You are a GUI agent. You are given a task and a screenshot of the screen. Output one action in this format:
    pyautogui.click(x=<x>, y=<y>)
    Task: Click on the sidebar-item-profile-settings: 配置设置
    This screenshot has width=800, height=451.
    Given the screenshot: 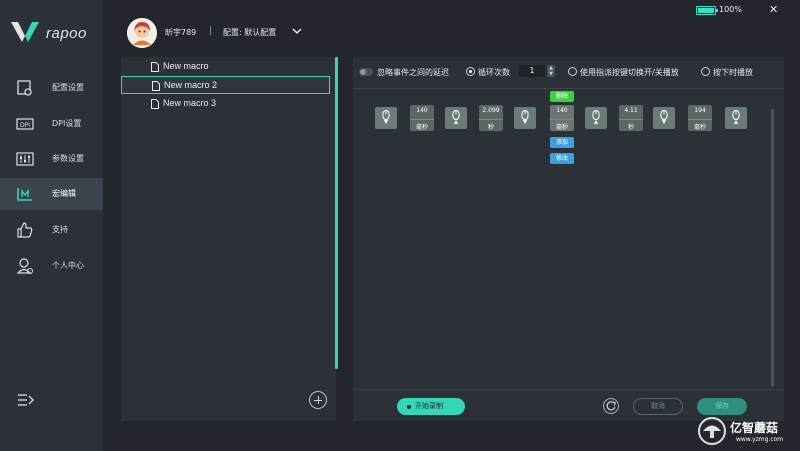 What is the action you would take?
    pyautogui.click(x=51, y=88)
    